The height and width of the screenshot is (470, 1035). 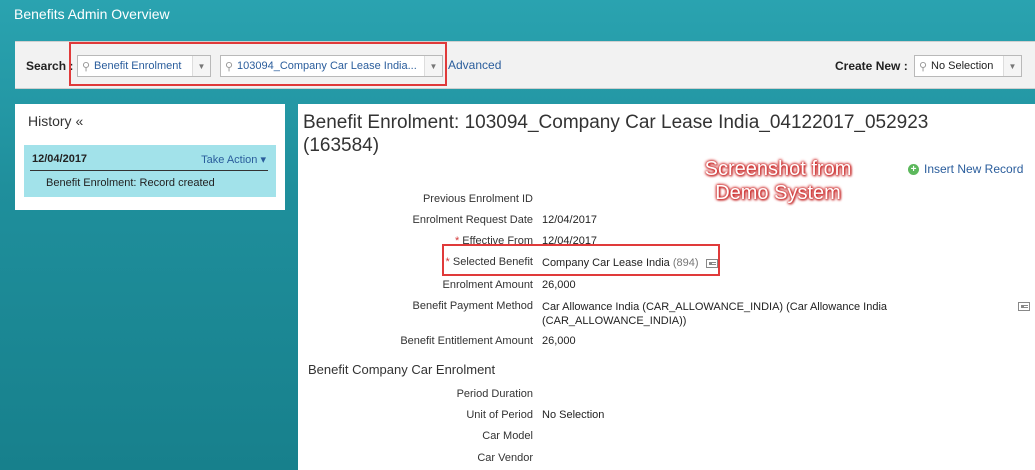 I want to click on benefit-payment-method-label: Benefit Payment Method, so click(x=472, y=306).